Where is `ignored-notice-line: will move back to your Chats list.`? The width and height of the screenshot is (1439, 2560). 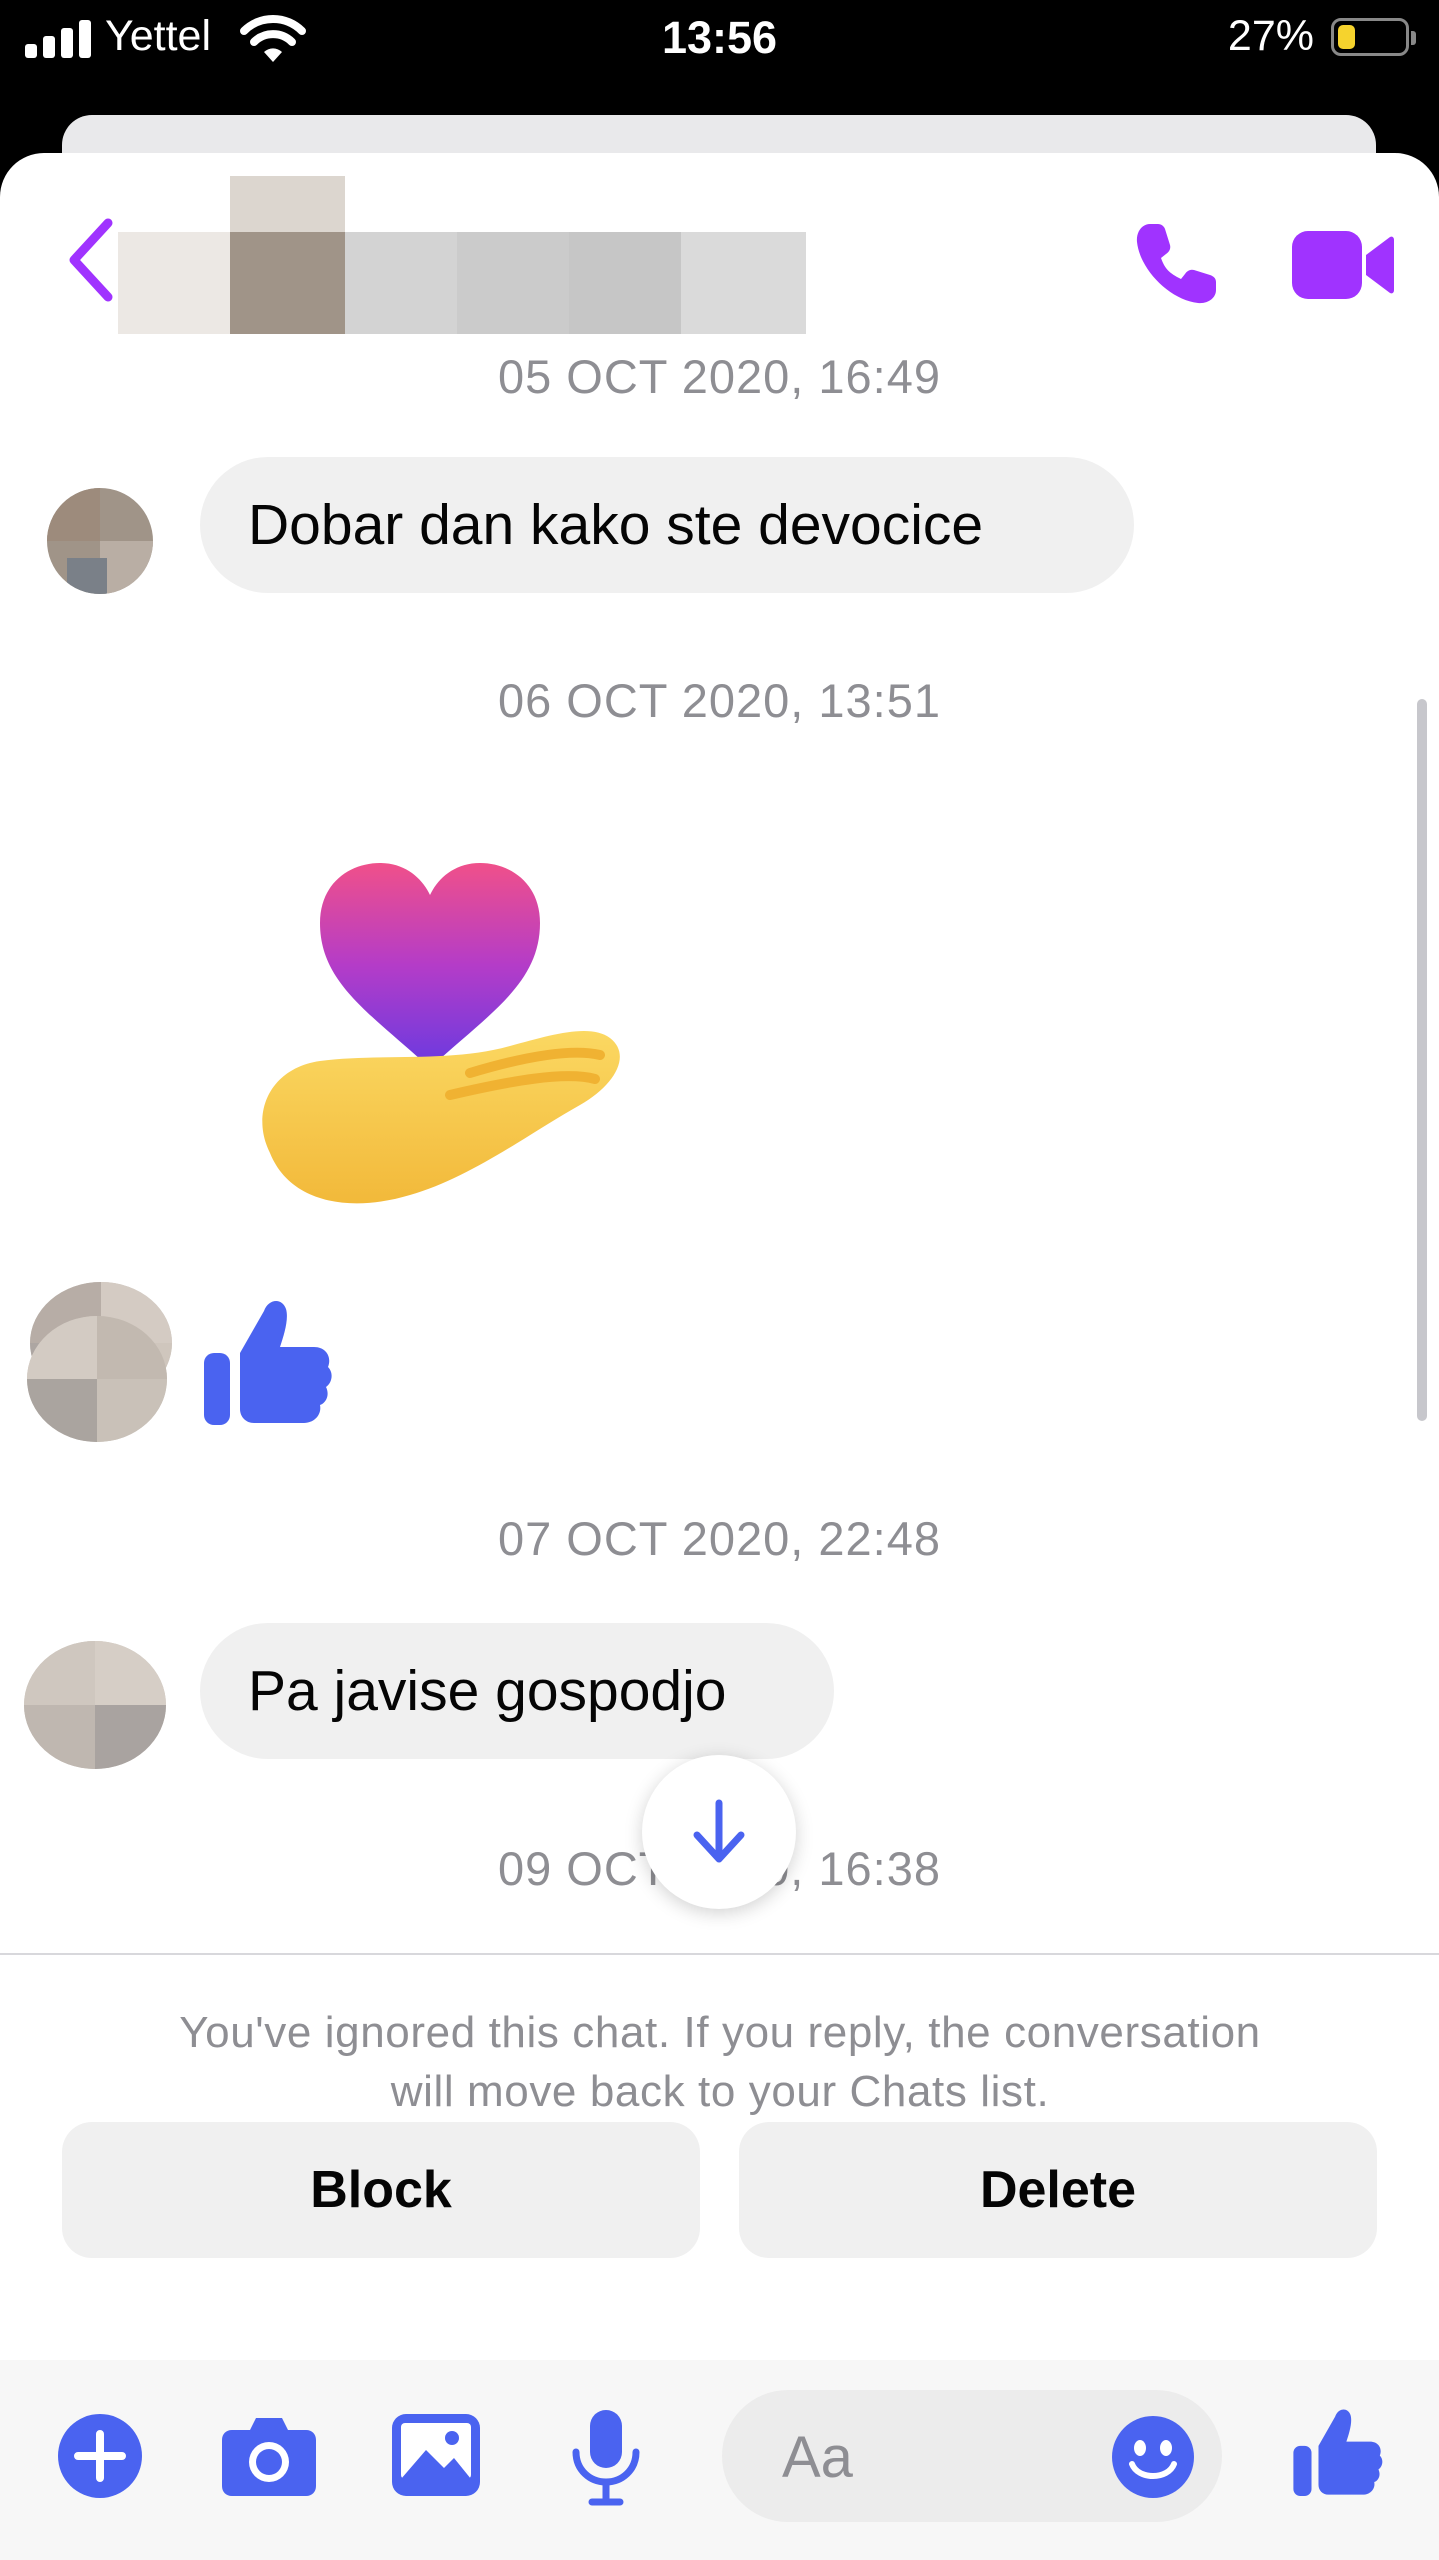 ignored-notice-line: will move back to your Chats list. is located at coordinates (720, 2091).